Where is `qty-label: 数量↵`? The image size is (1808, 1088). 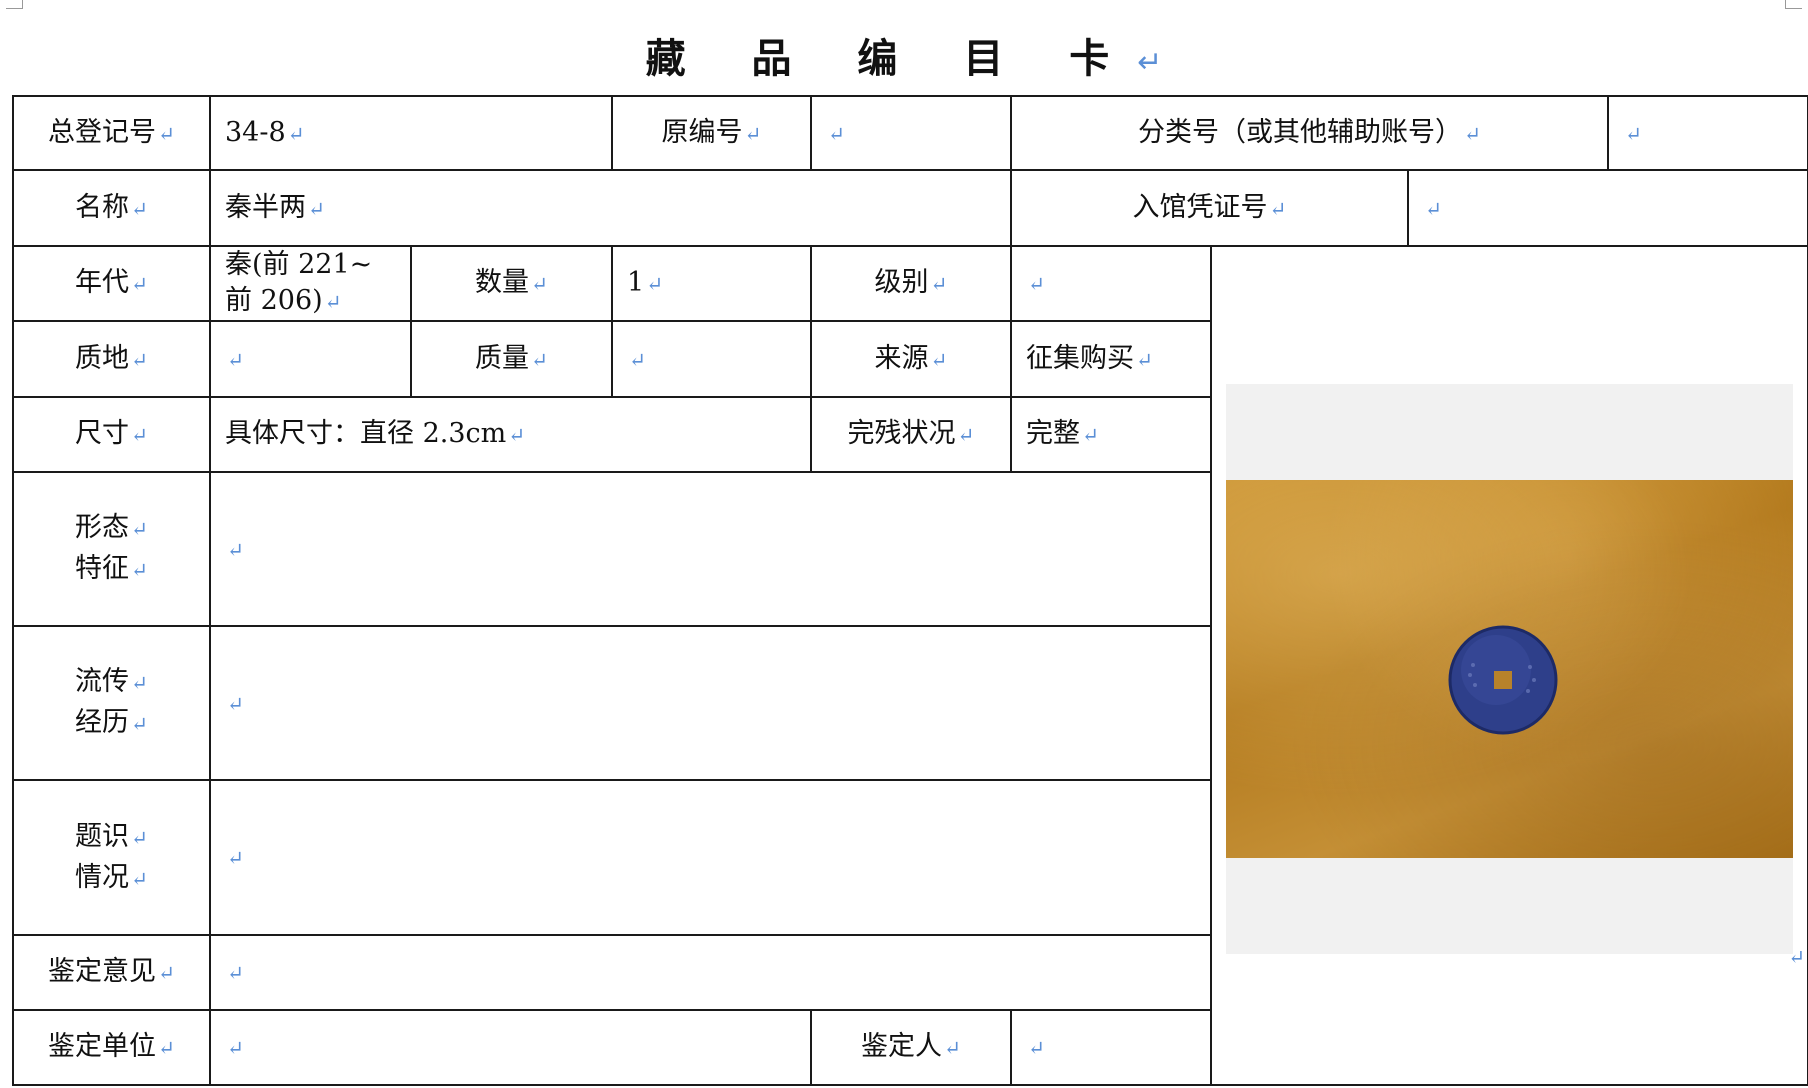 qty-label: 数量↵ is located at coordinates (511, 283).